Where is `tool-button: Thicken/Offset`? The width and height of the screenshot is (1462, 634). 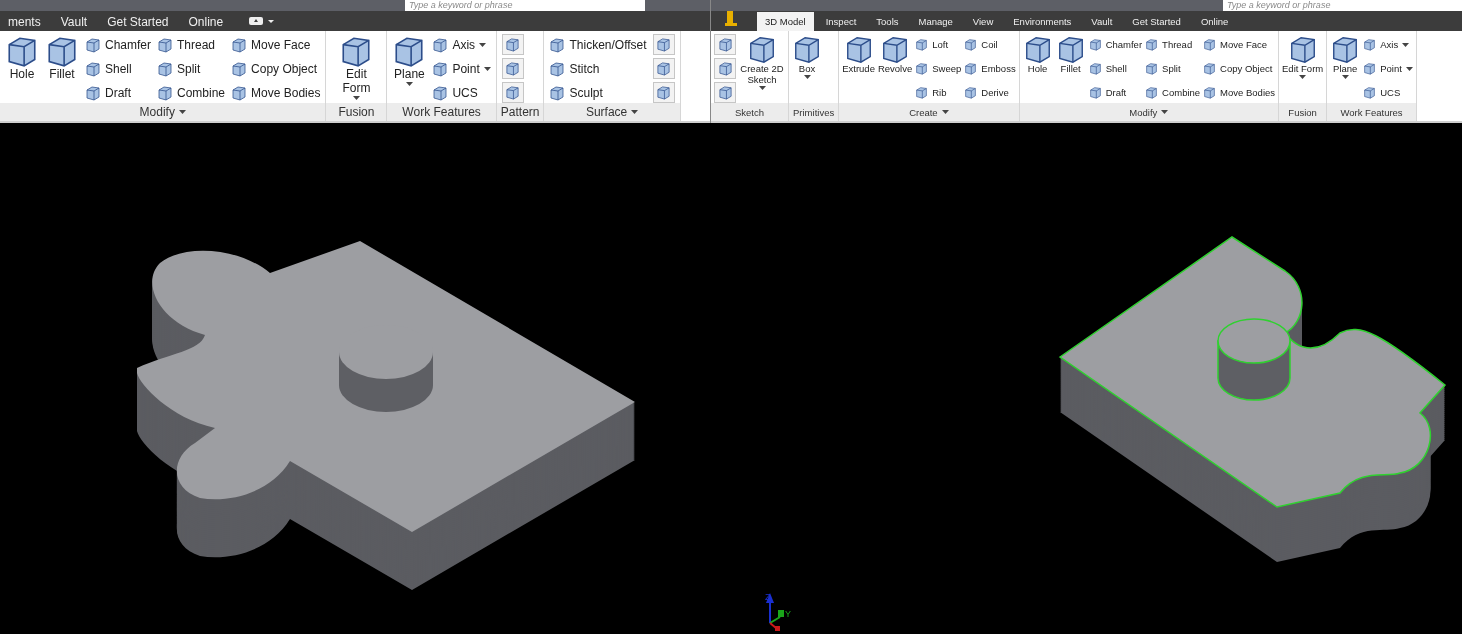 tool-button: Thicken/Offset is located at coordinates (598, 44).